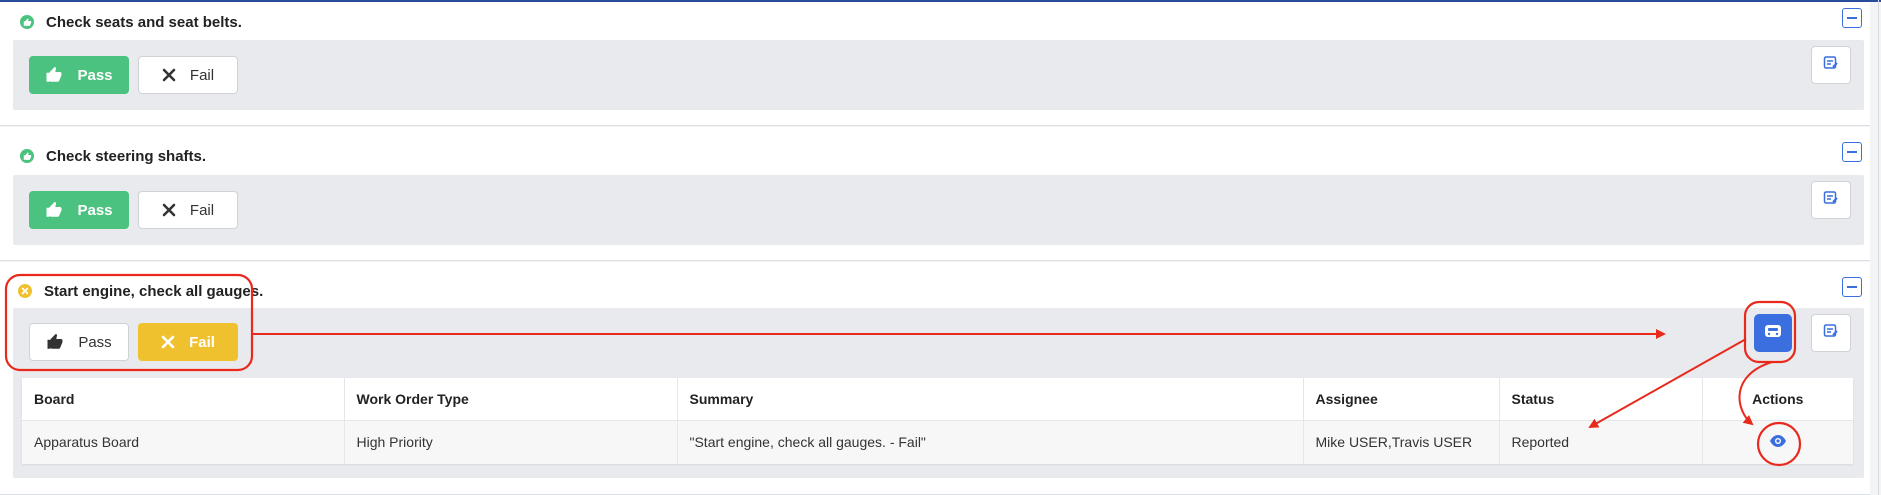 This screenshot has height=495, width=1881. Describe the element at coordinates (183, 442) in the screenshot. I see `cell-board: Apparatus Board` at that location.